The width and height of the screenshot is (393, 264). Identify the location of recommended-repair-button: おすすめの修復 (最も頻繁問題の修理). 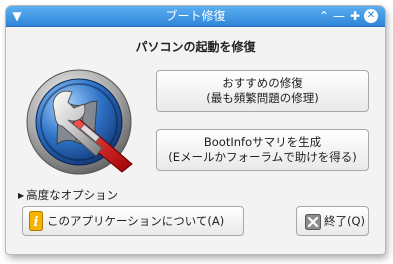
(262, 91).